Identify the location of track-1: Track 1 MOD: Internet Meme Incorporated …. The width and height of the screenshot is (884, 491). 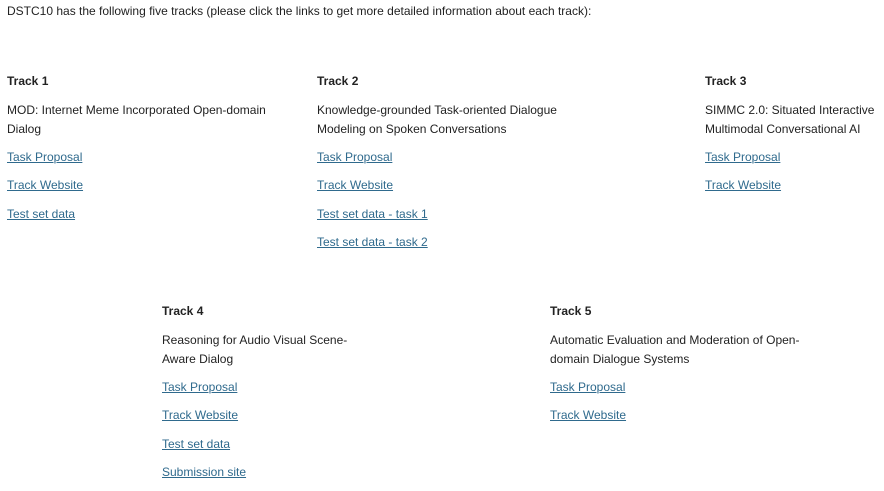
(136, 152).